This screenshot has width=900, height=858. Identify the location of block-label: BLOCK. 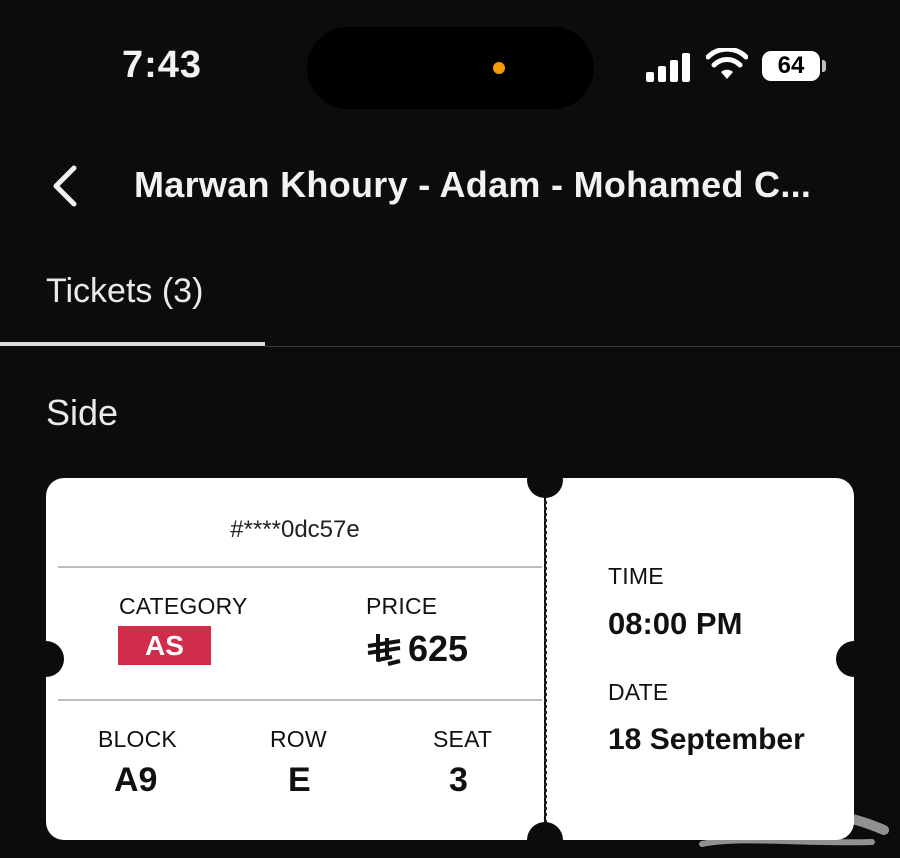
(137, 739).